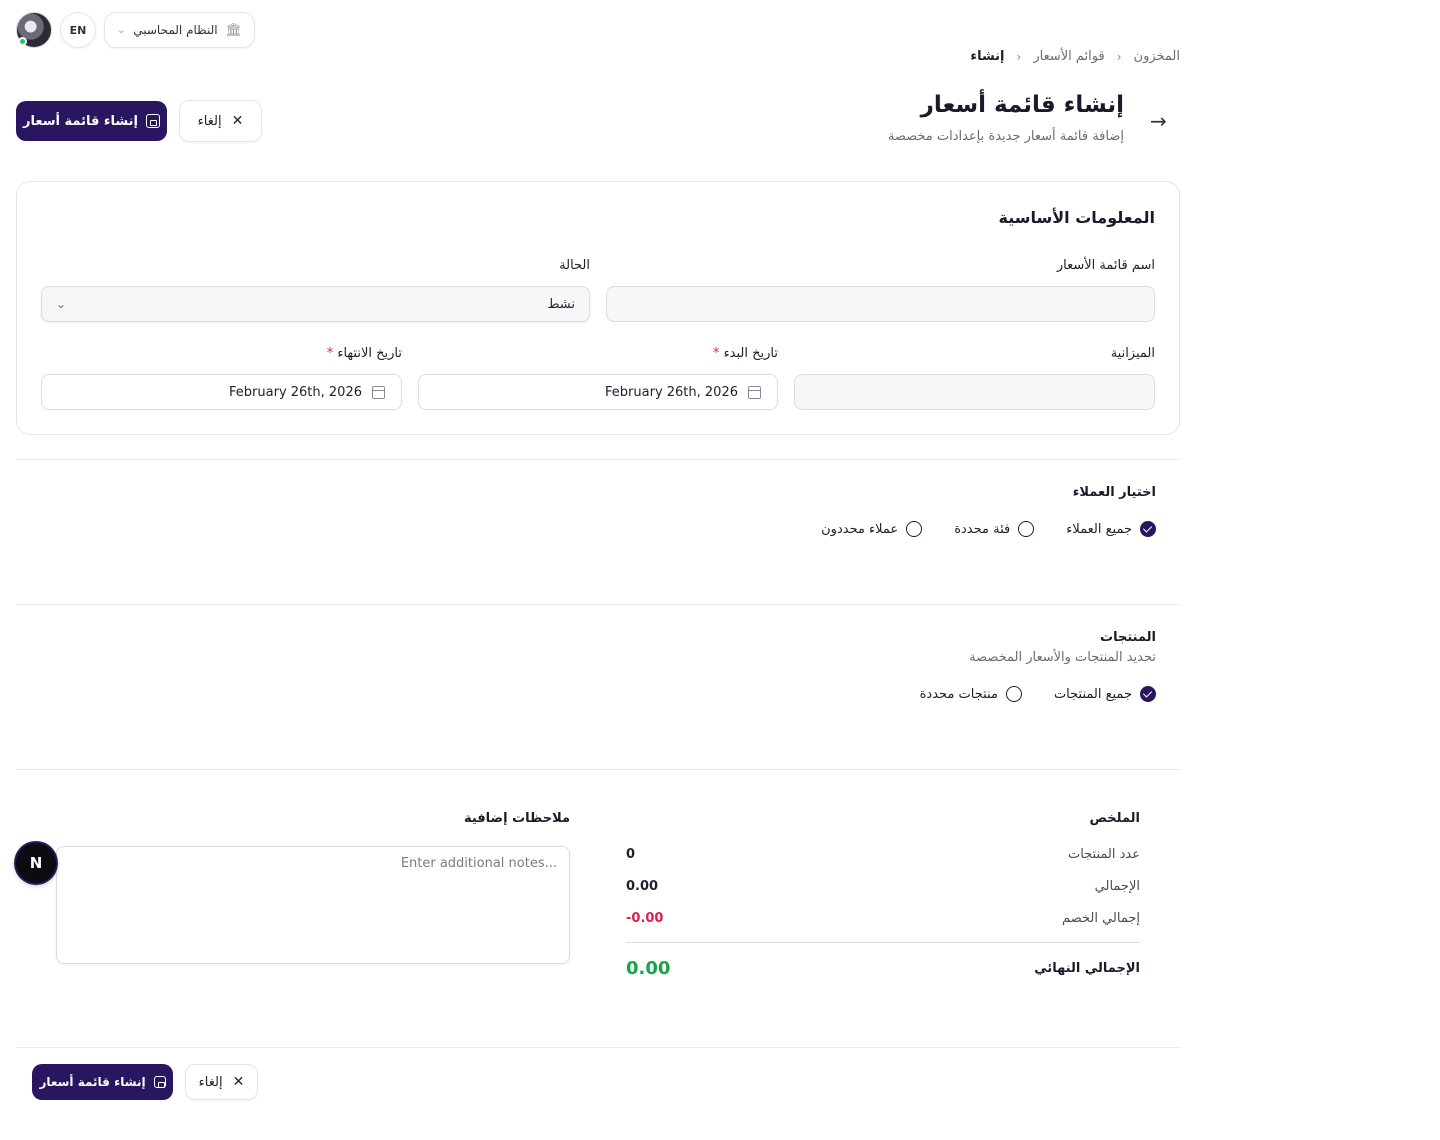 The height and width of the screenshot is (1140, 1440). Describe the element at coordinates (883, 968) in the screenshot. I see `summary-row-final: الإجمالي النهائي 0.00` at that location.